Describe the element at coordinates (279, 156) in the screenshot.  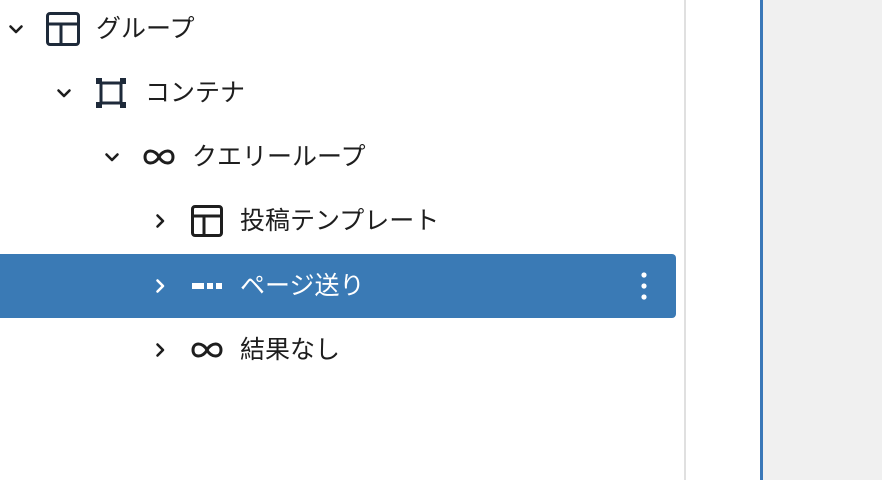
I see `list-item-label: クエリーループ` at that location.